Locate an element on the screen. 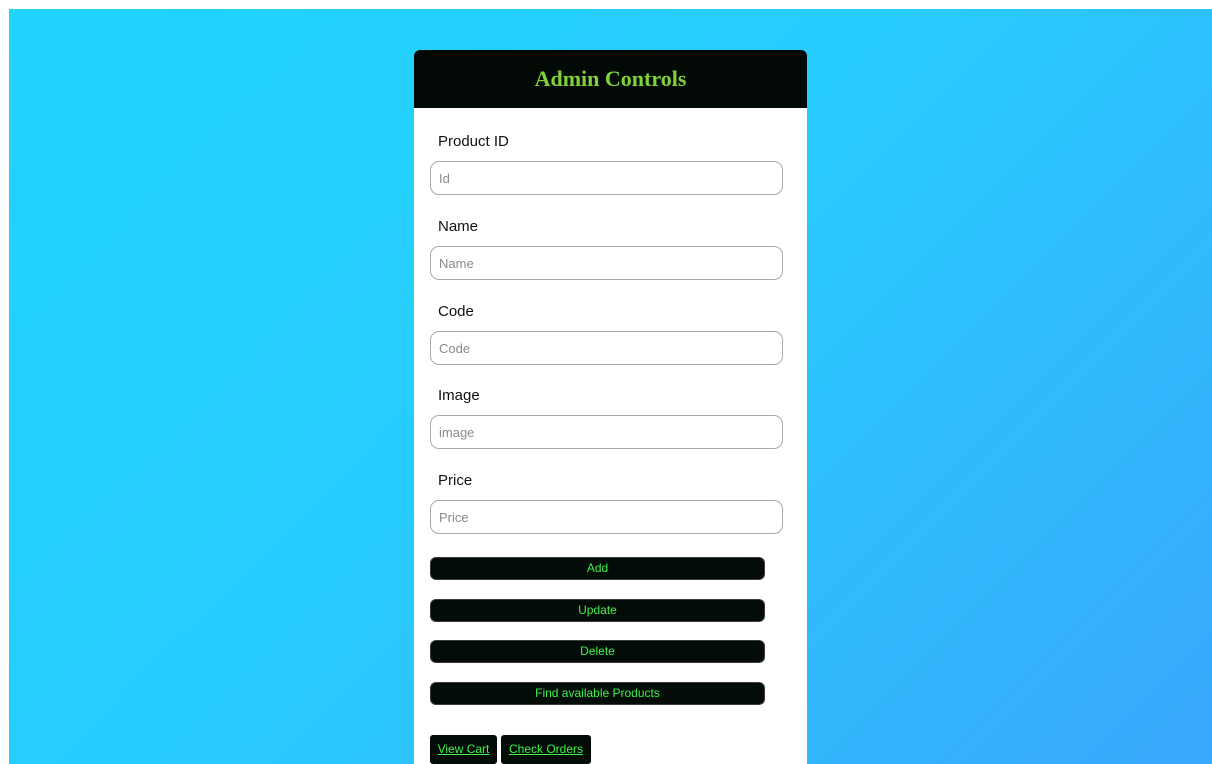 Image resolution: width=1212 pixels, height=764 pixels. name-field-group: Name is located at coordinates (606, 249).